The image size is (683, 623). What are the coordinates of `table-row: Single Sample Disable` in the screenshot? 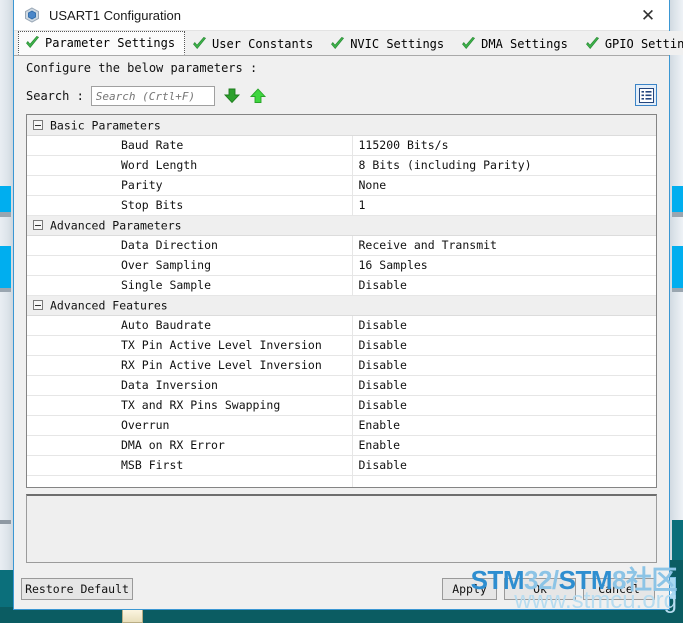 It's located at (341, 285).